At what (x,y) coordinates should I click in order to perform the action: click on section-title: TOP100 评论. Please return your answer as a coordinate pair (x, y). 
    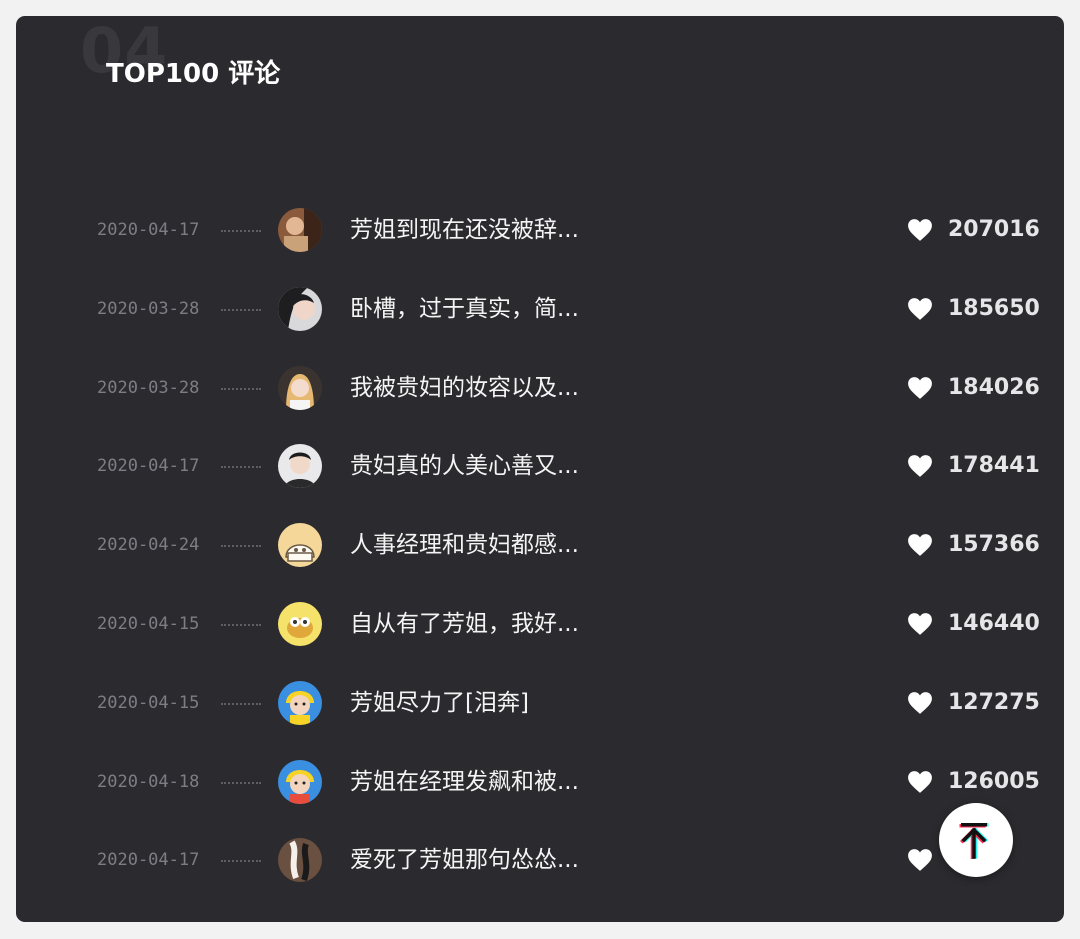
    Looking at the image, I should click on (193, 74).